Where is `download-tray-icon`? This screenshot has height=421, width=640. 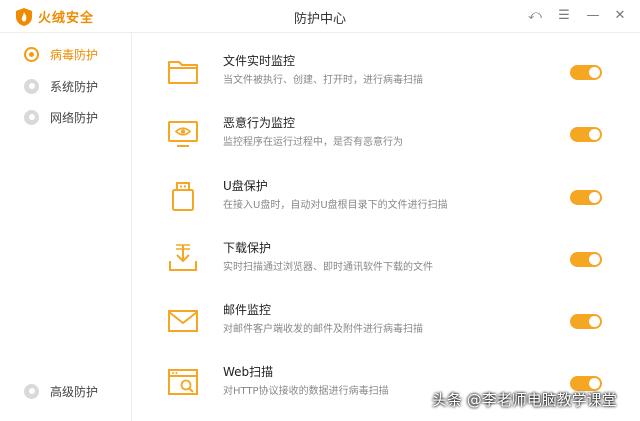
download-tray-icon is located at coordinates (183, 257).